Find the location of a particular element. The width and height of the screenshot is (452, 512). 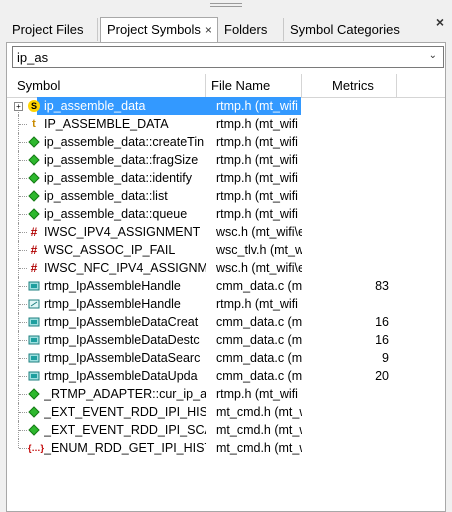

column-metrics: Metrics is located at coordinates (349, 85).